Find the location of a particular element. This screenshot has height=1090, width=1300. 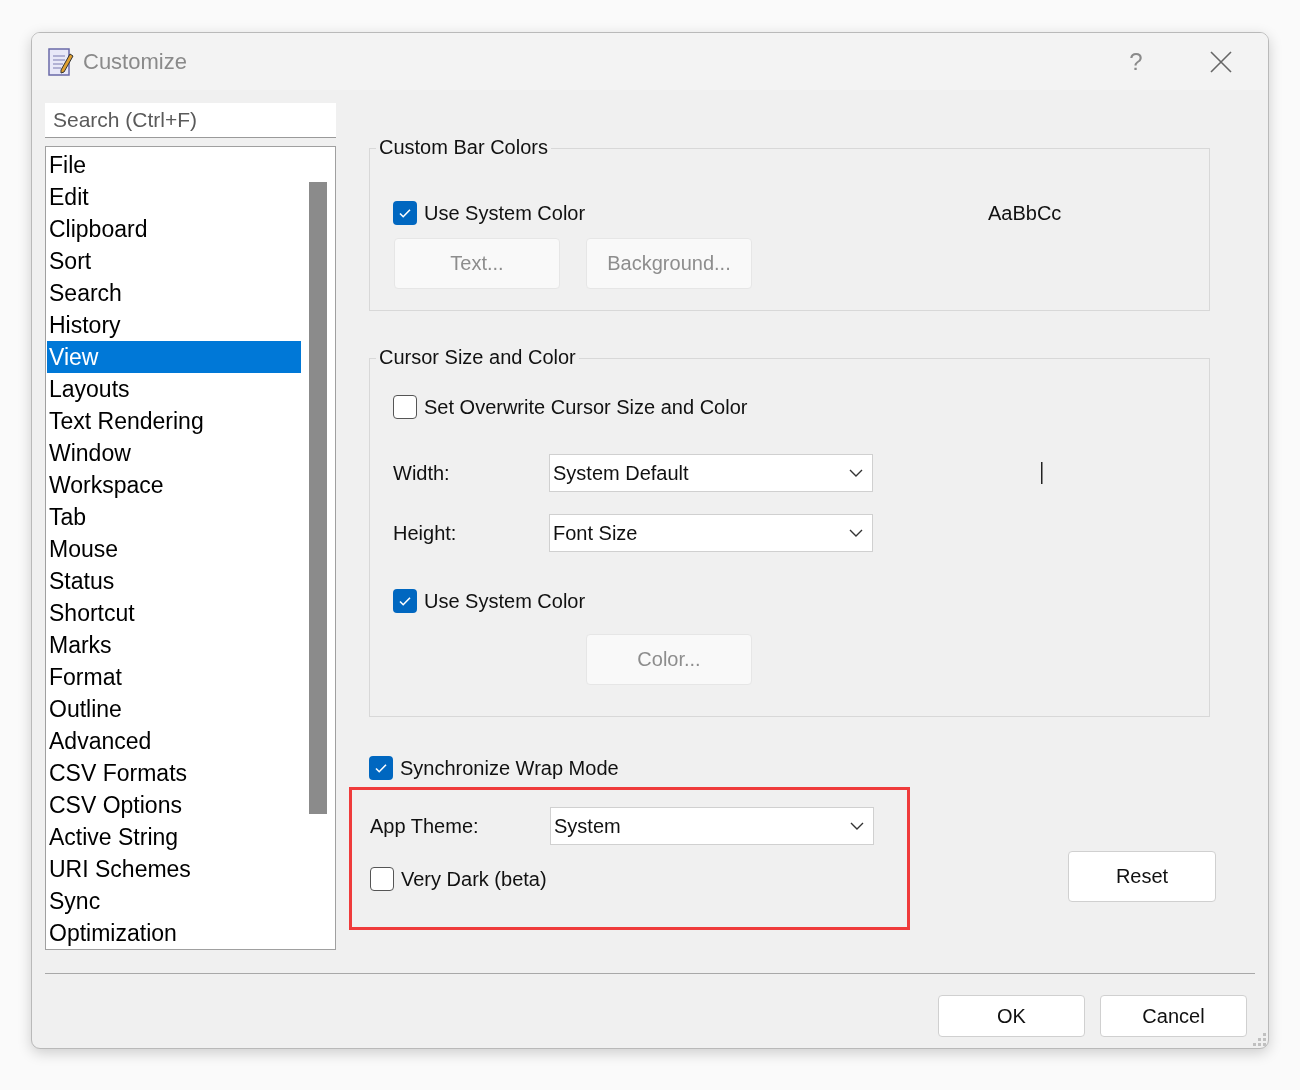

category-item: Format is located at coordinates (174, 677).